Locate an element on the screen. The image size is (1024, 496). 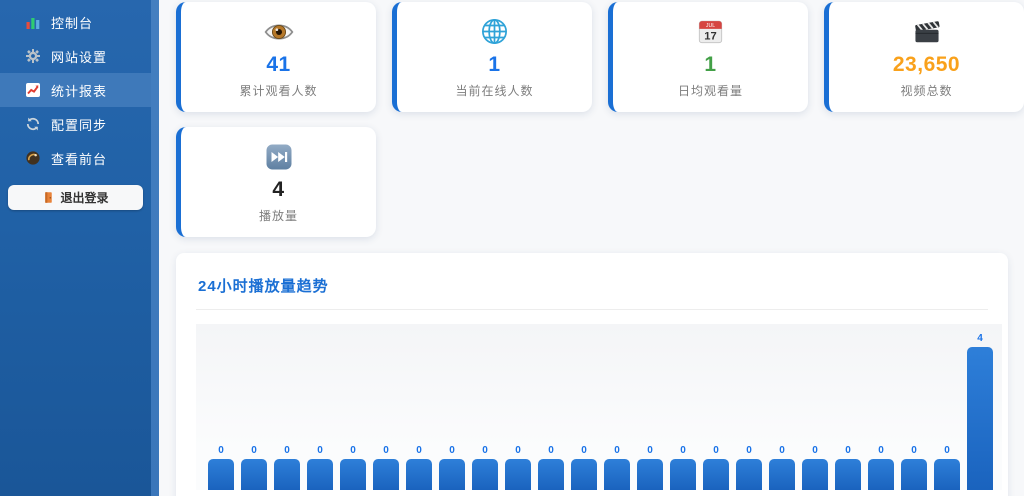
sidebar-item-console: 控制台 is located at coordinates (75, 22).